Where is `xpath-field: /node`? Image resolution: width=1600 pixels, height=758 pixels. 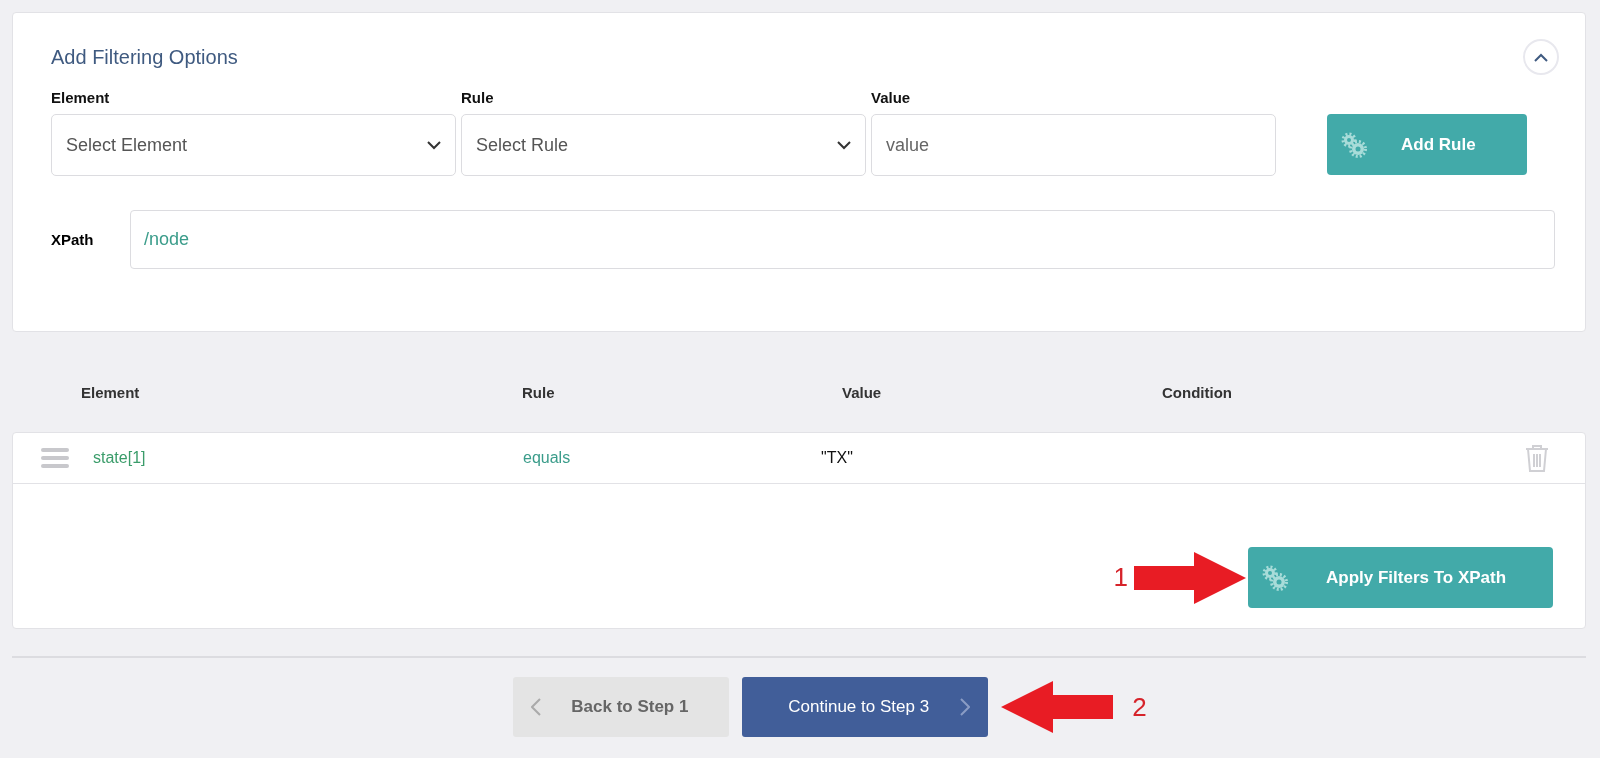
xpath-field: /node is located at coordinates (842, 239).